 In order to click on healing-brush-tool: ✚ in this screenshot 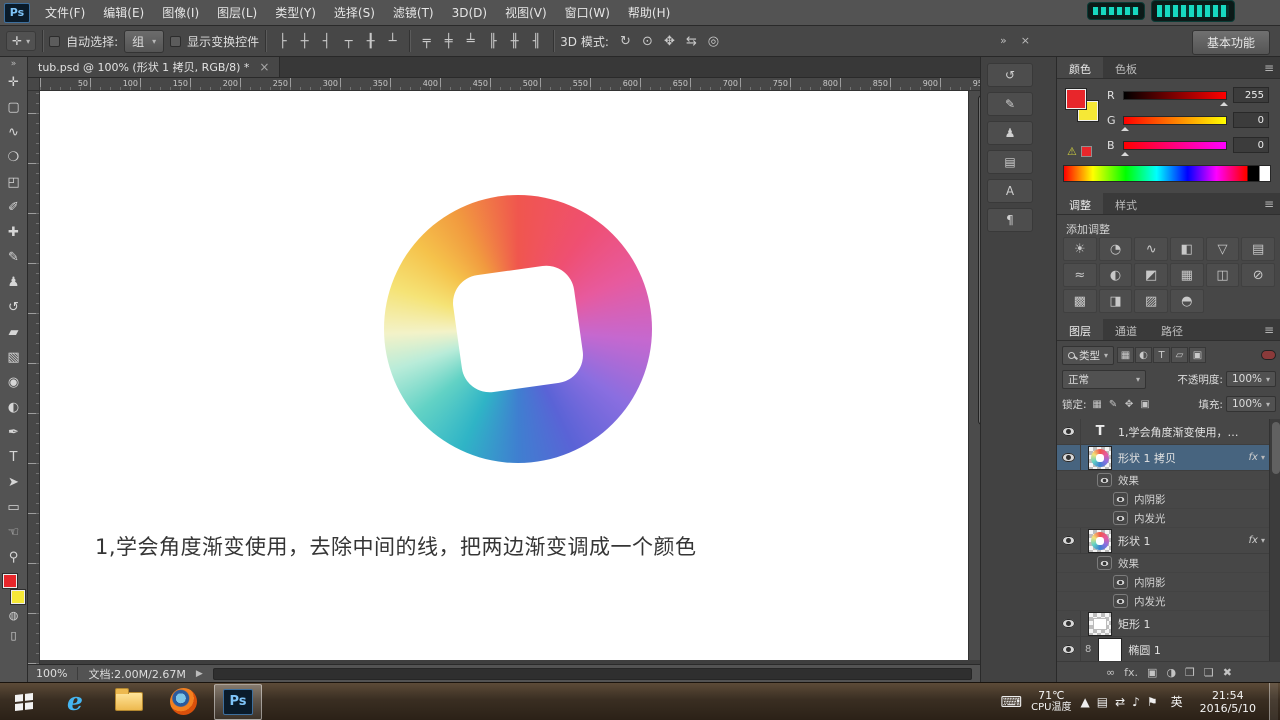, I will do `click(14, 232)`.